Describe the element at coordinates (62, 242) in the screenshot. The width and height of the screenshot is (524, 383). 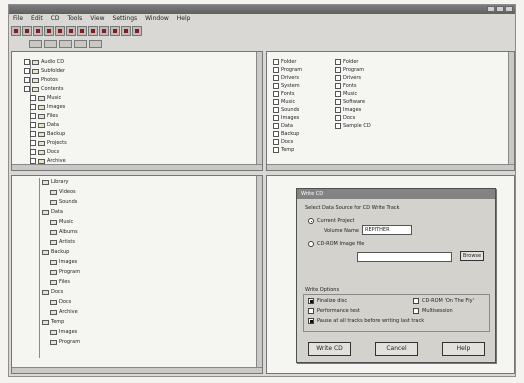
I see `tree-item: Artists` at that location.